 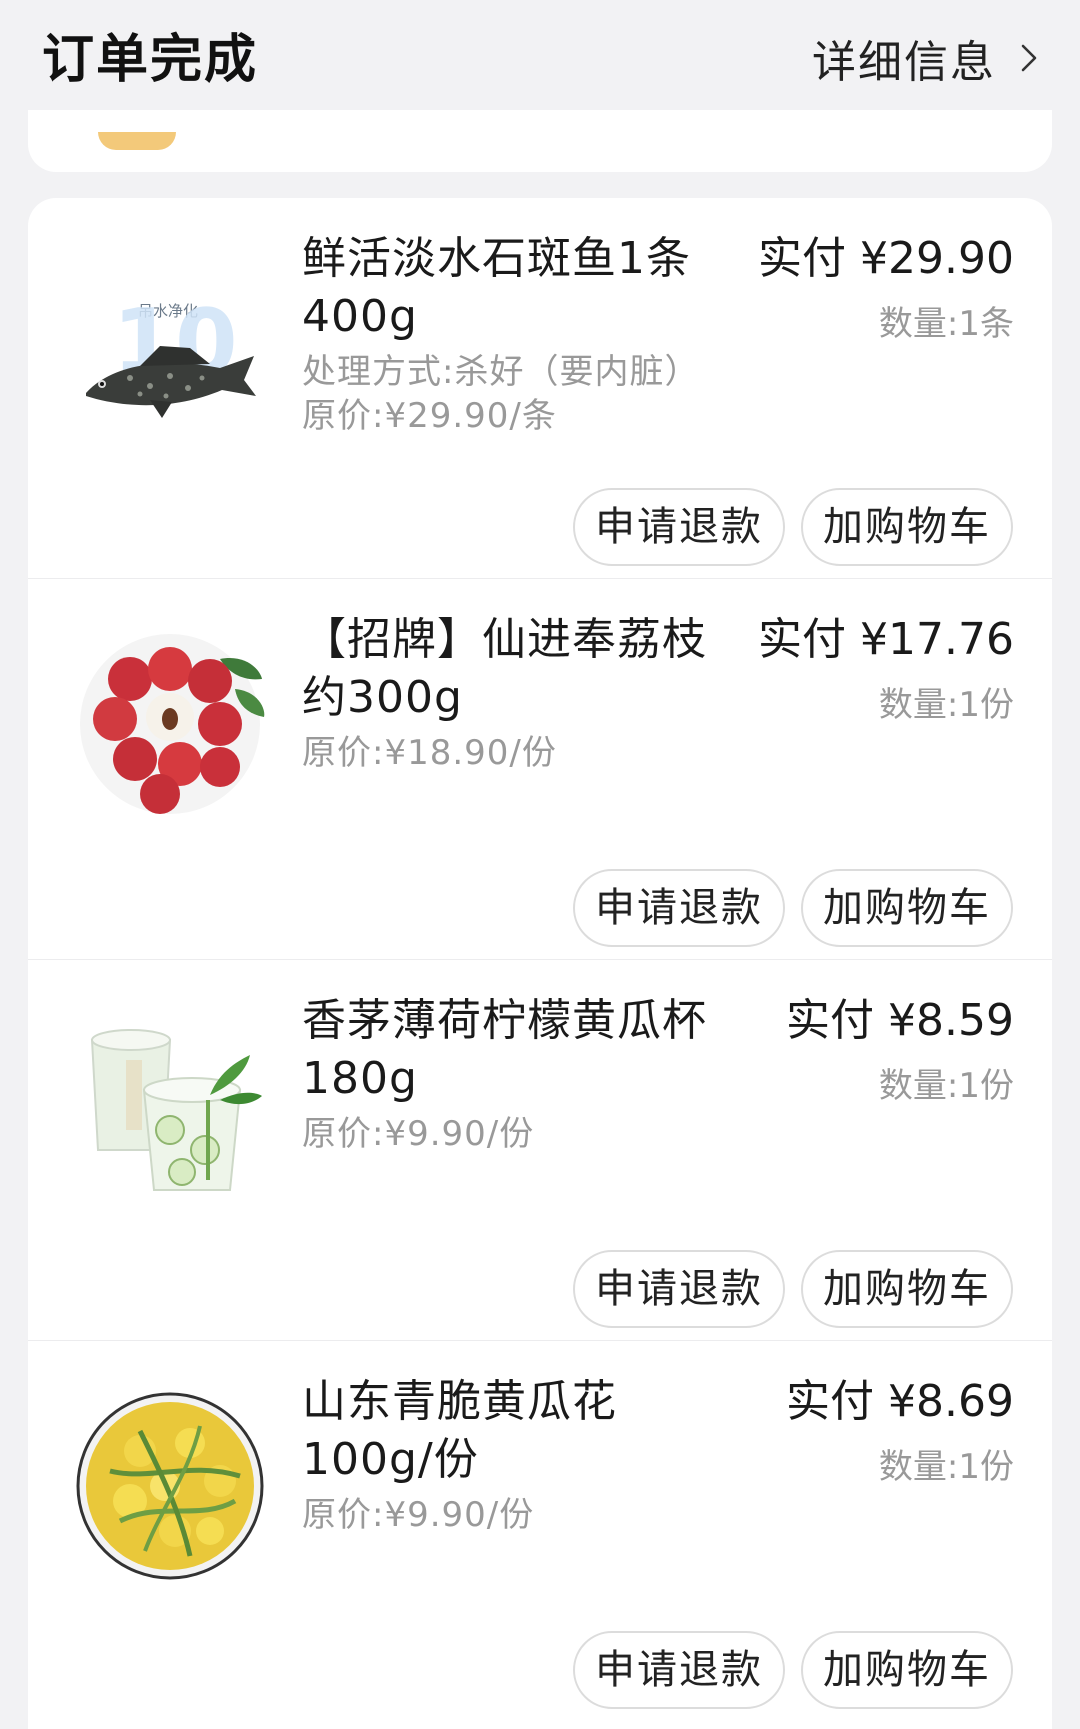 I want to click on order-detail-link: 详细信息, so click(x=925, y=58).